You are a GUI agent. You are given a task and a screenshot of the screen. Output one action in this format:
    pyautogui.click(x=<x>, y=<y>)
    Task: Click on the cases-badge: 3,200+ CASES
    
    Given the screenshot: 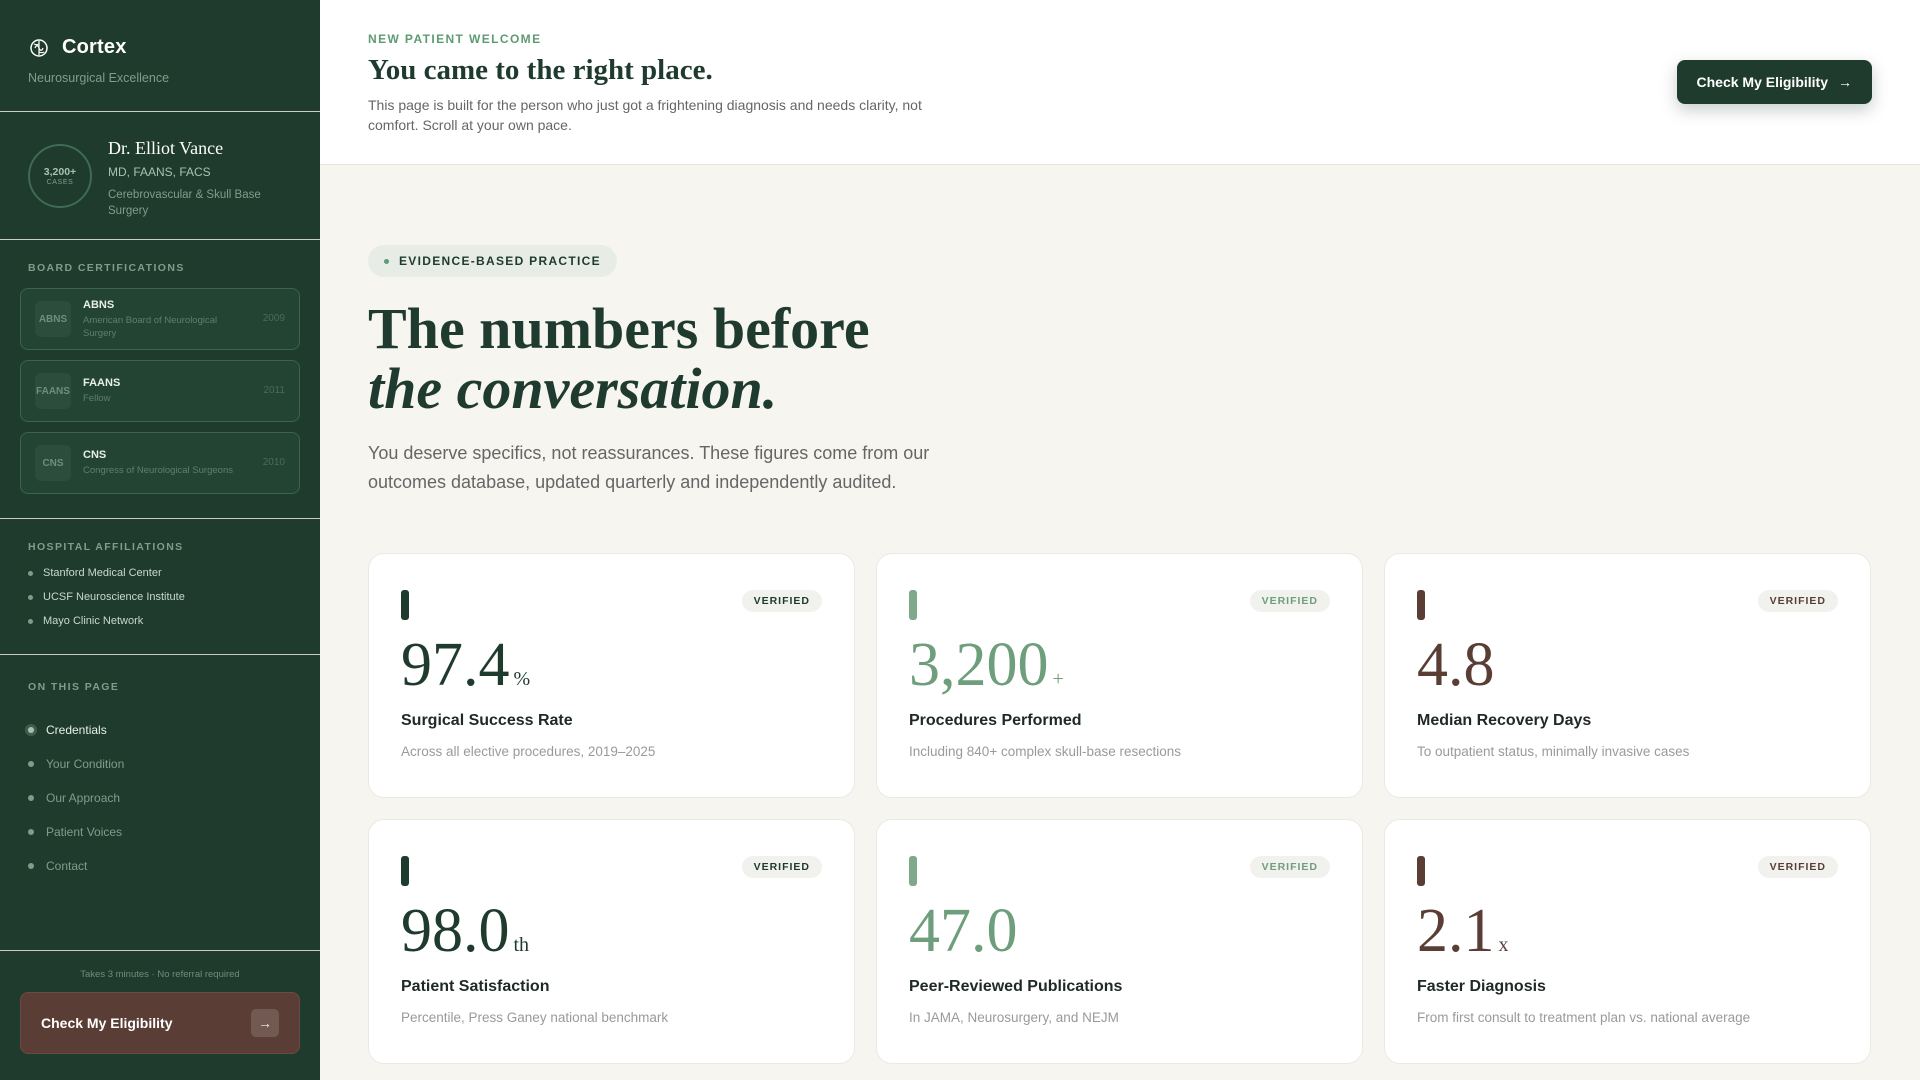 What is the action you would take?
    pyautogui.click(x=60, y=176)
    